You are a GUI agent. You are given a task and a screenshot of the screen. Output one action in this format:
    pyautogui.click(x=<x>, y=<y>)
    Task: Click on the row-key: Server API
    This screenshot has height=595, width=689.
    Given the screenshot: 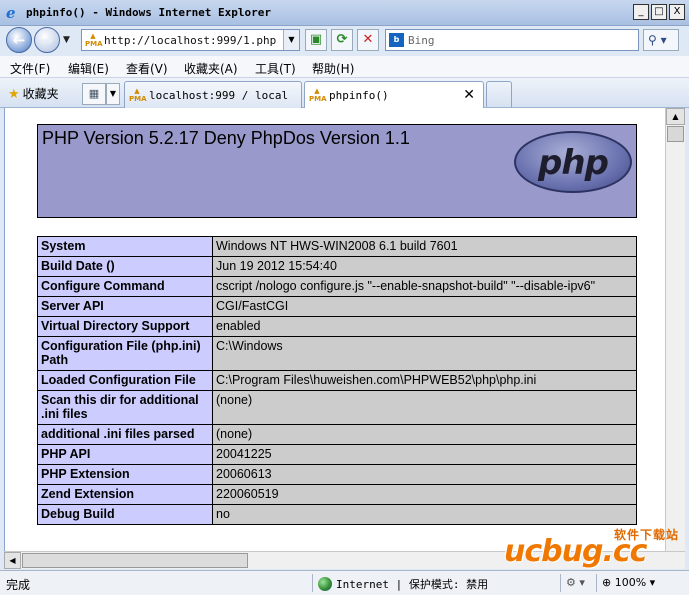 What is the action you would take?
    pyautogui.click(x=125, y=306)
    